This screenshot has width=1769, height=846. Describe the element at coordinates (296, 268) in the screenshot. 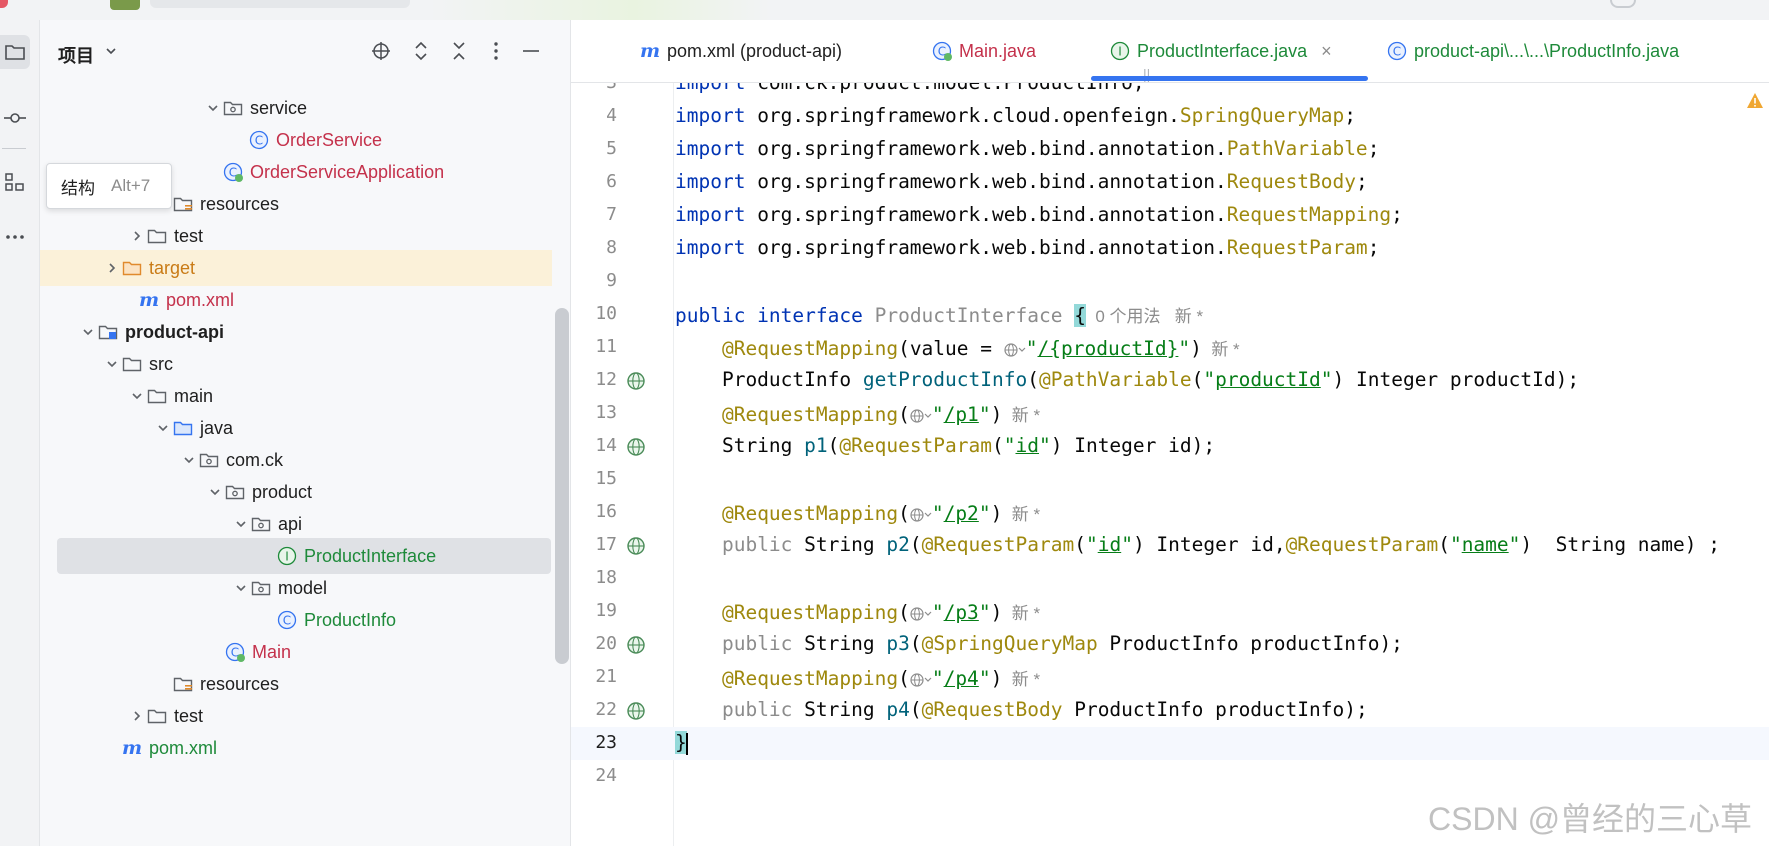

I see `tree-item-target: target` at that location.